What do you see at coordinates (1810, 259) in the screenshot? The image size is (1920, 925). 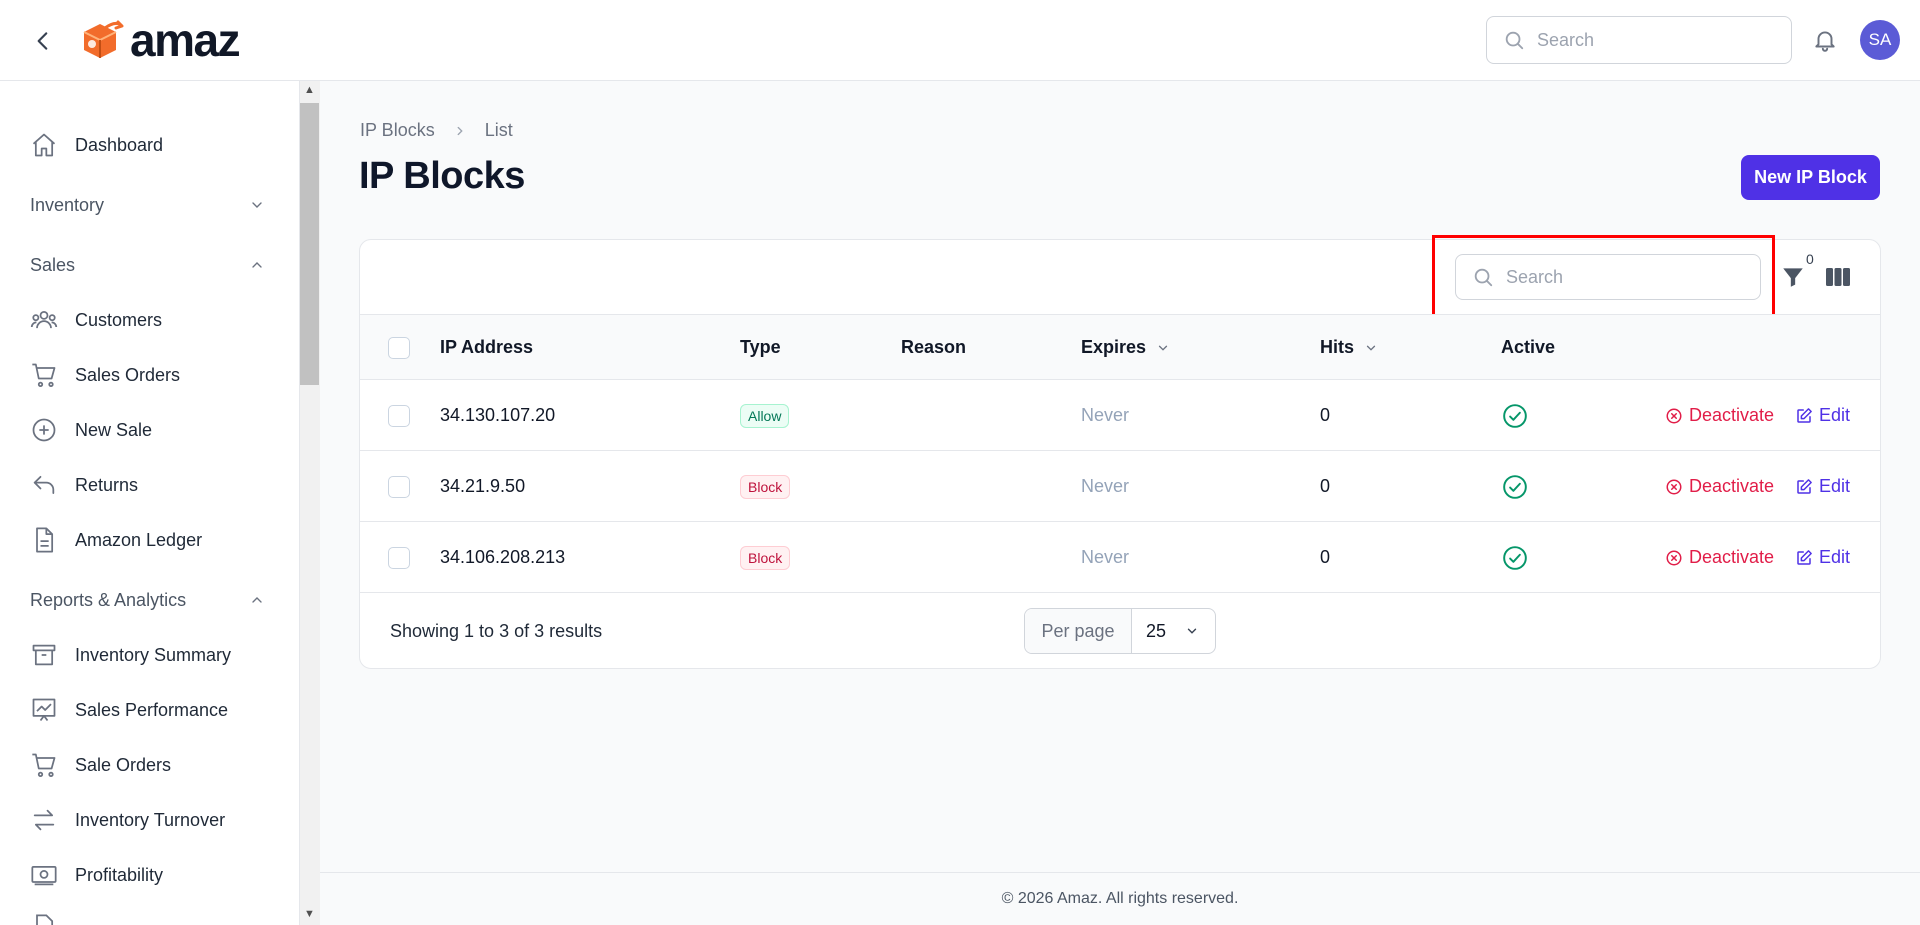 I see `filter-count-badge: 0` at bounding box center [1810, 259].